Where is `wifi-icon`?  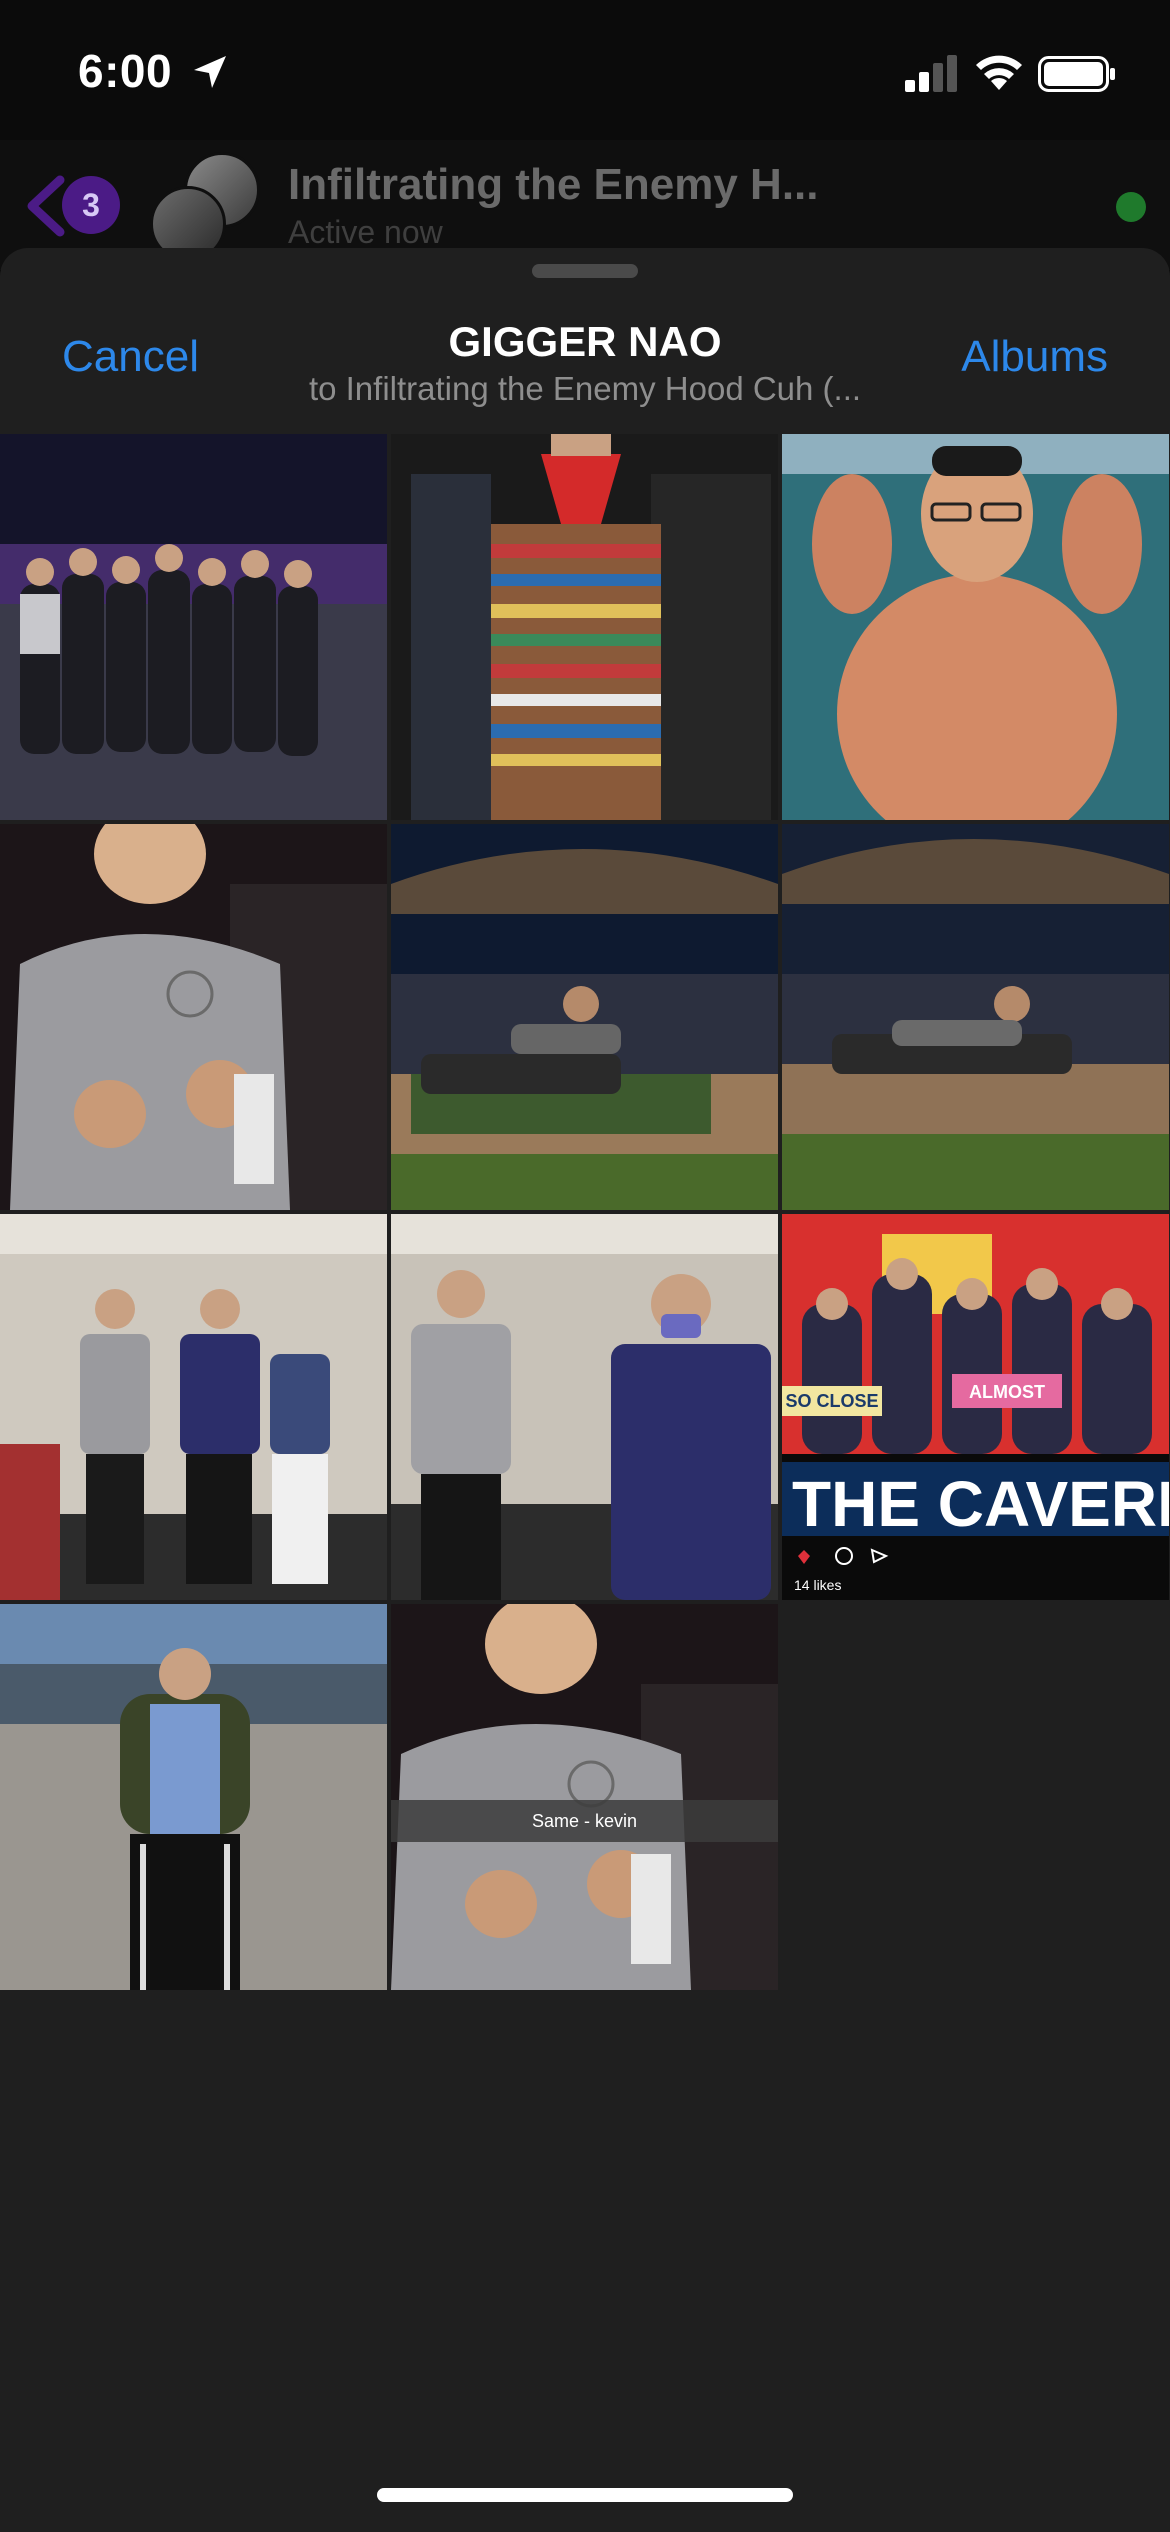
wifi-icon is located at coordinates (999, 72).